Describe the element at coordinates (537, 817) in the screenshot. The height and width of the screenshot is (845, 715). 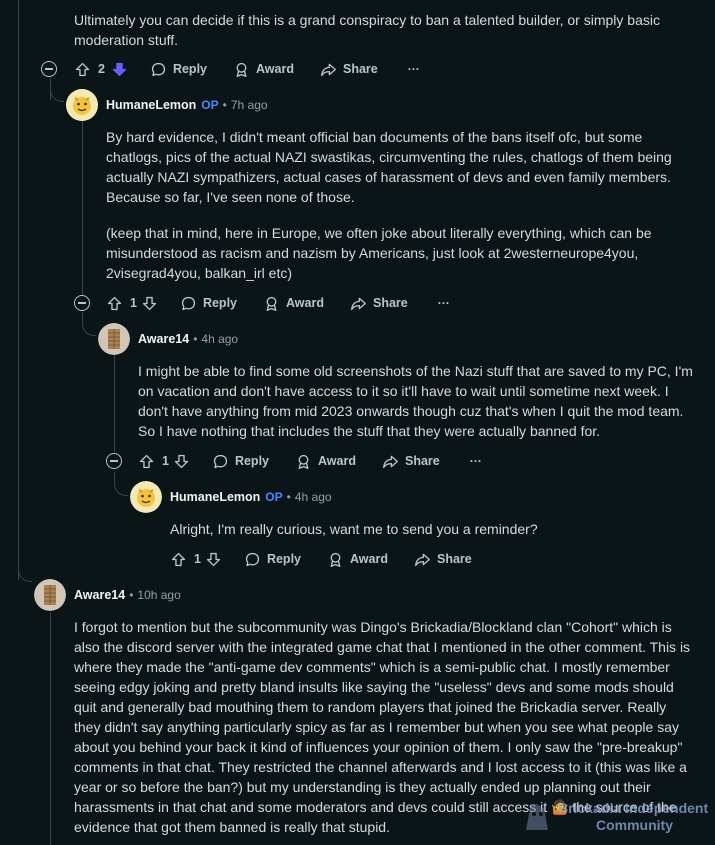
I see `community-logo-icon` at that location.